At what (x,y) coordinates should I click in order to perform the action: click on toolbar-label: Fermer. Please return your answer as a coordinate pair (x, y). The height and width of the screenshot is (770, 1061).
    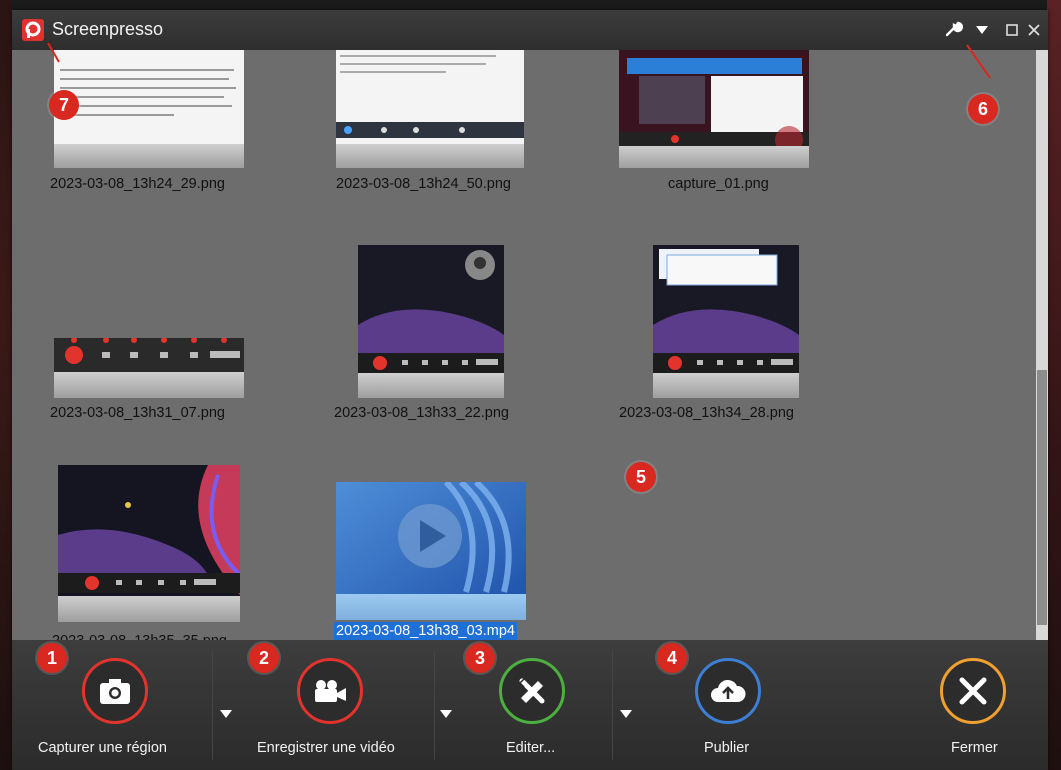
    Looking at the image, I should click on (974, 748).